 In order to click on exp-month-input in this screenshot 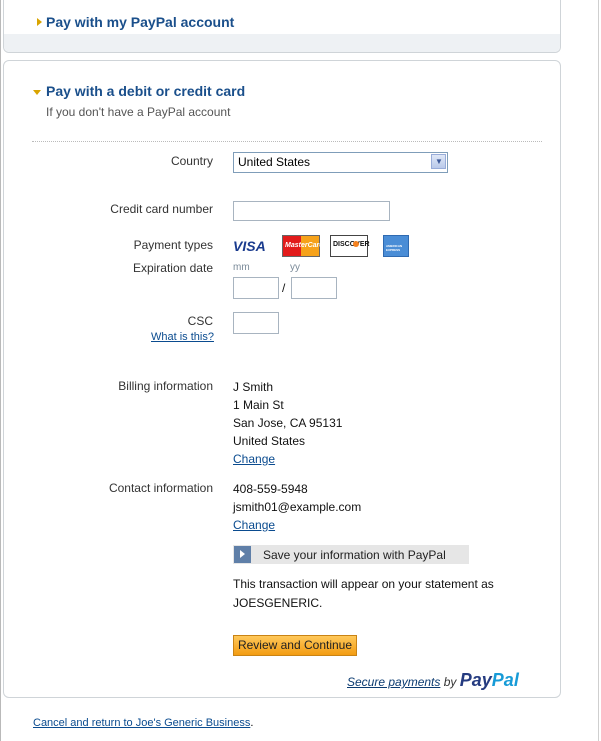, I will do `click(256, 288)`.